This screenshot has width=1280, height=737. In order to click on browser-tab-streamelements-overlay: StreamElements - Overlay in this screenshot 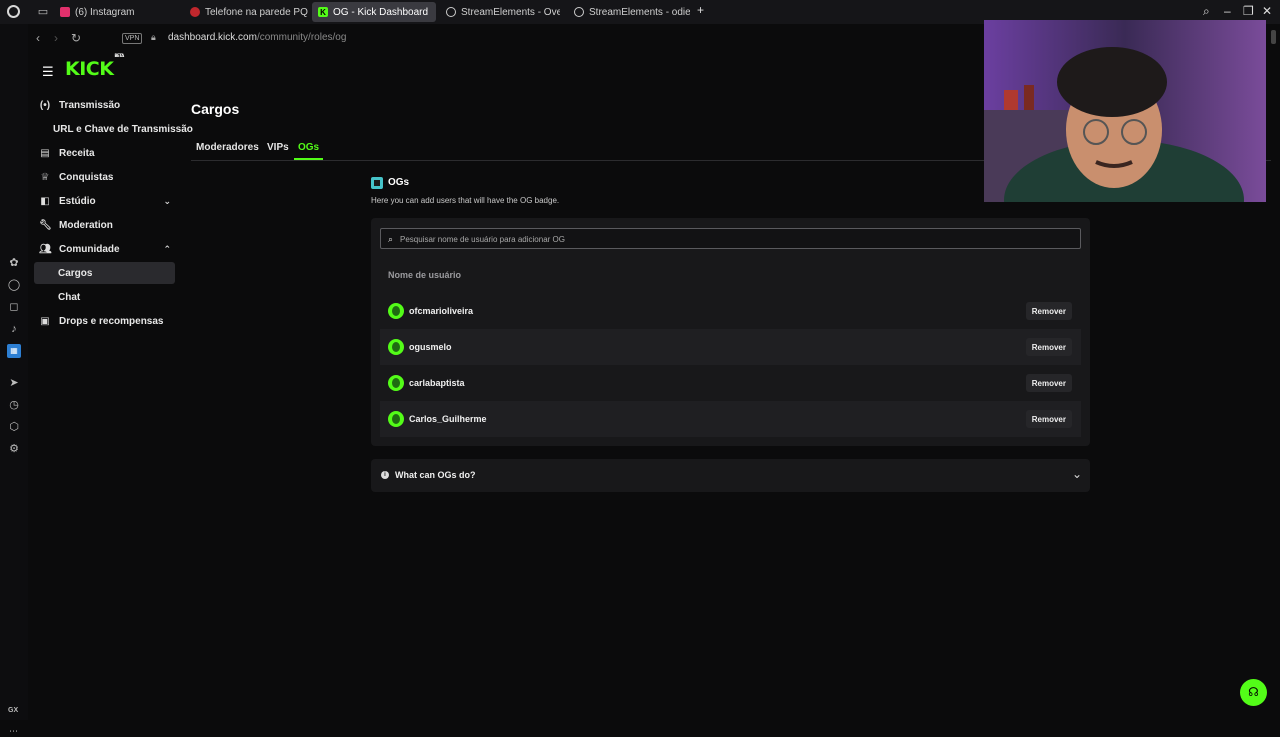, I will do `click(500, 12)`.